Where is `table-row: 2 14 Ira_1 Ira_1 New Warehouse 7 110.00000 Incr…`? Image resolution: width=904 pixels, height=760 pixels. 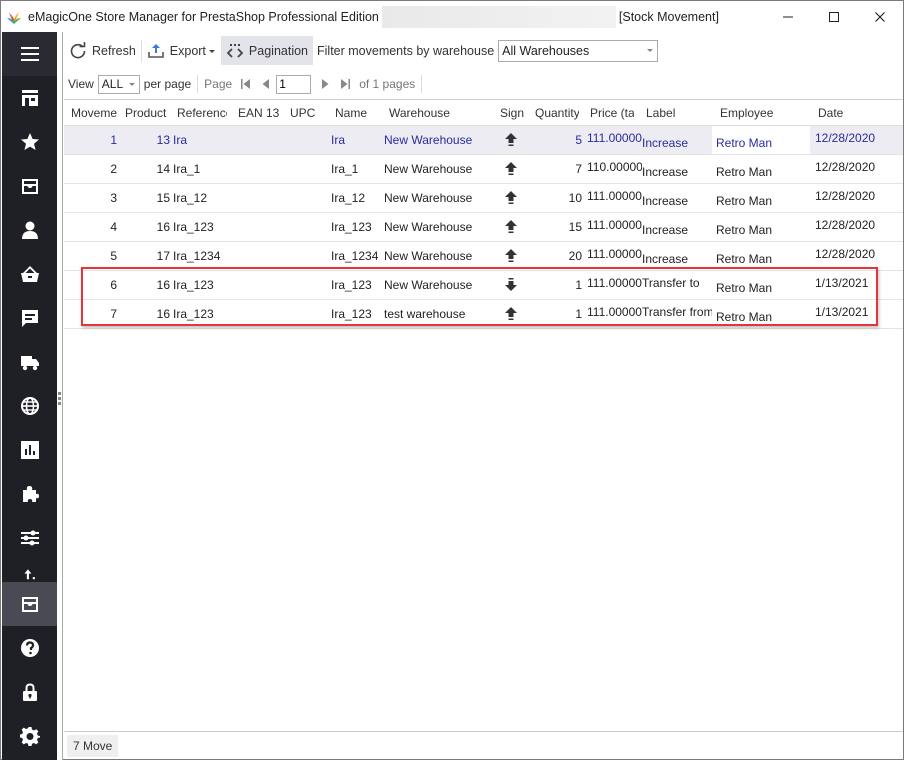 table-row: 2 14 Ira_1 Ira_1 New Warehouse 7 110.00000 Incr… is located at coordinates (483, 169).